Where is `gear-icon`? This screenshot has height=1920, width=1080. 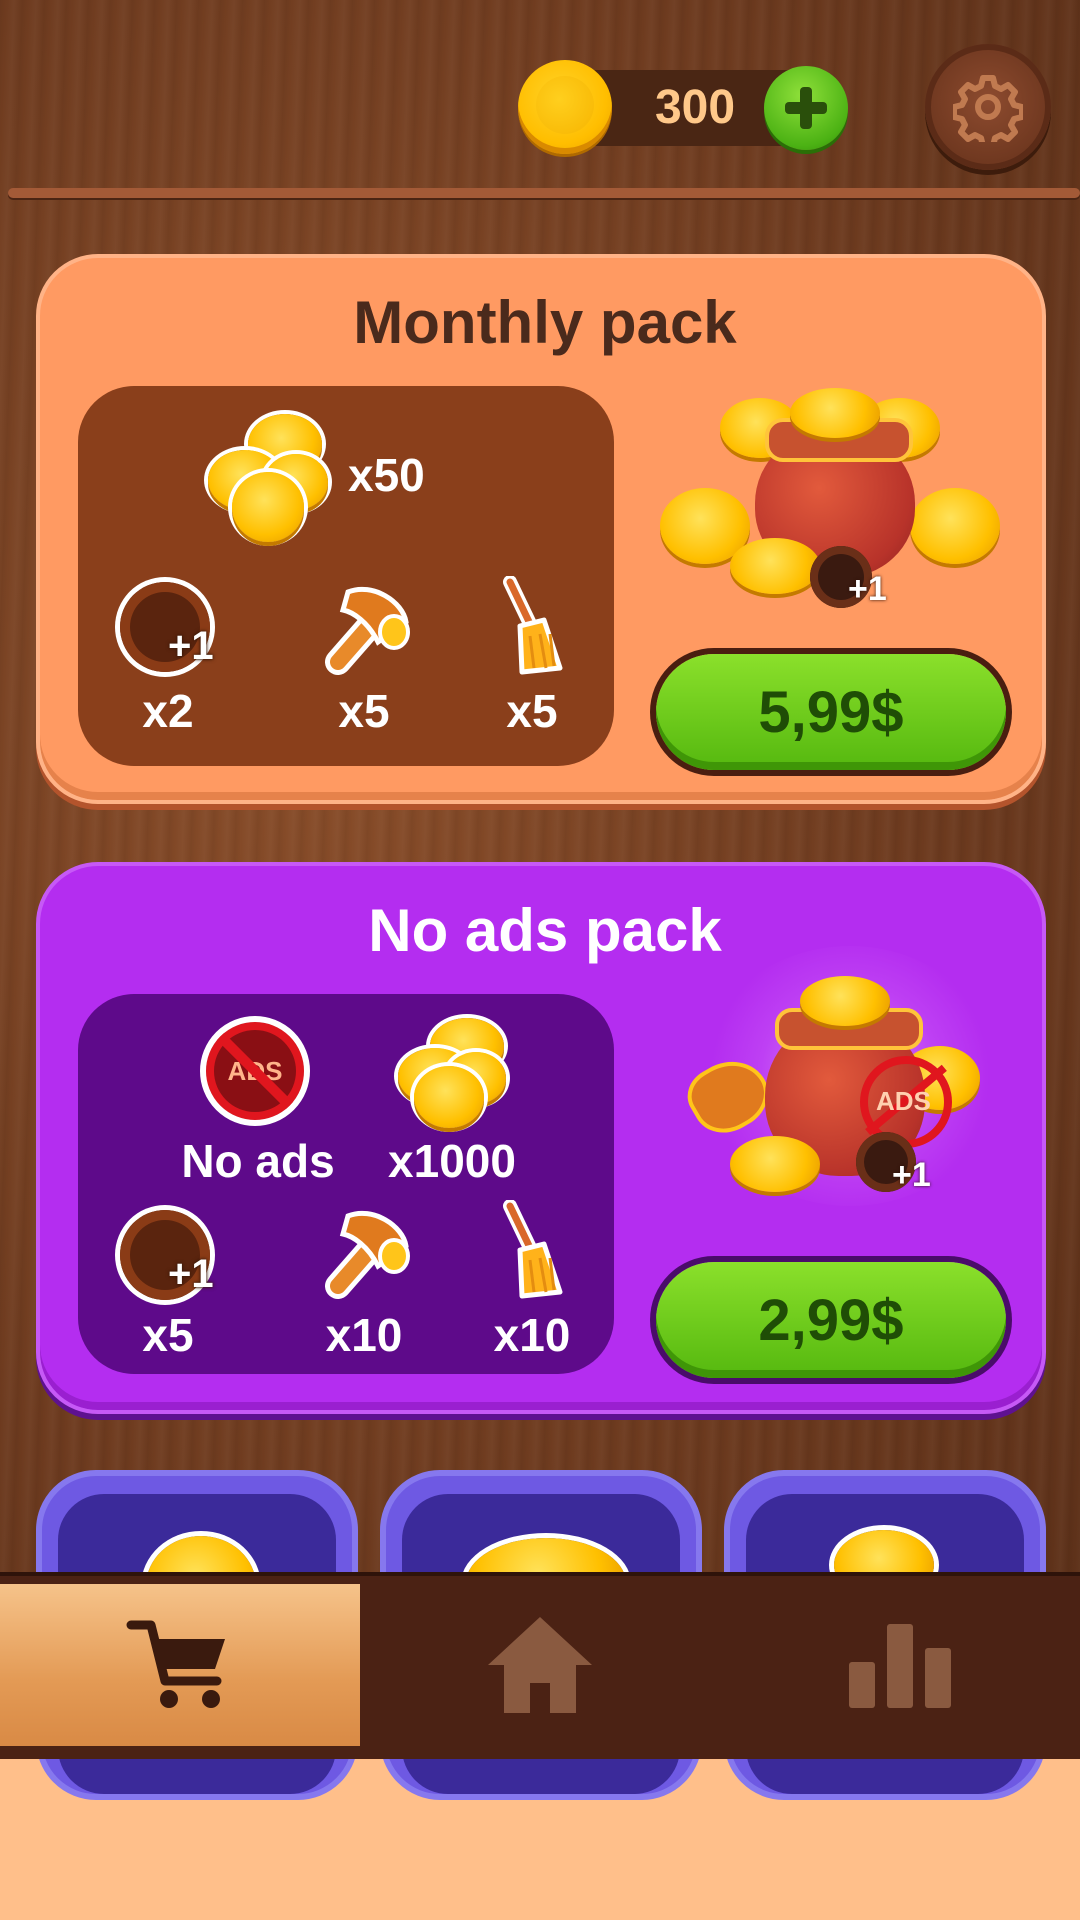
gear-icon is located at coordinates (988, 108).